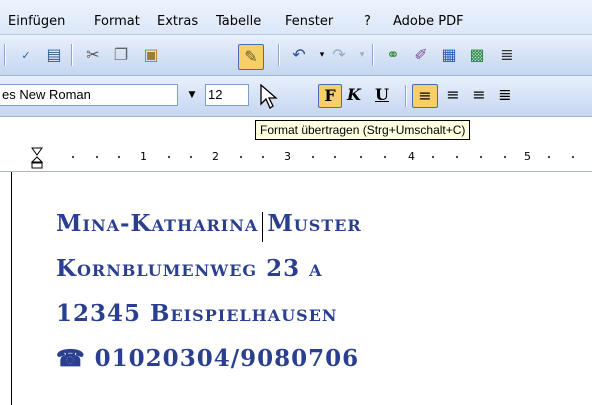 This screenshot has height=405, width=592. I want to click on font-size-field: 12, so click(227, 95).